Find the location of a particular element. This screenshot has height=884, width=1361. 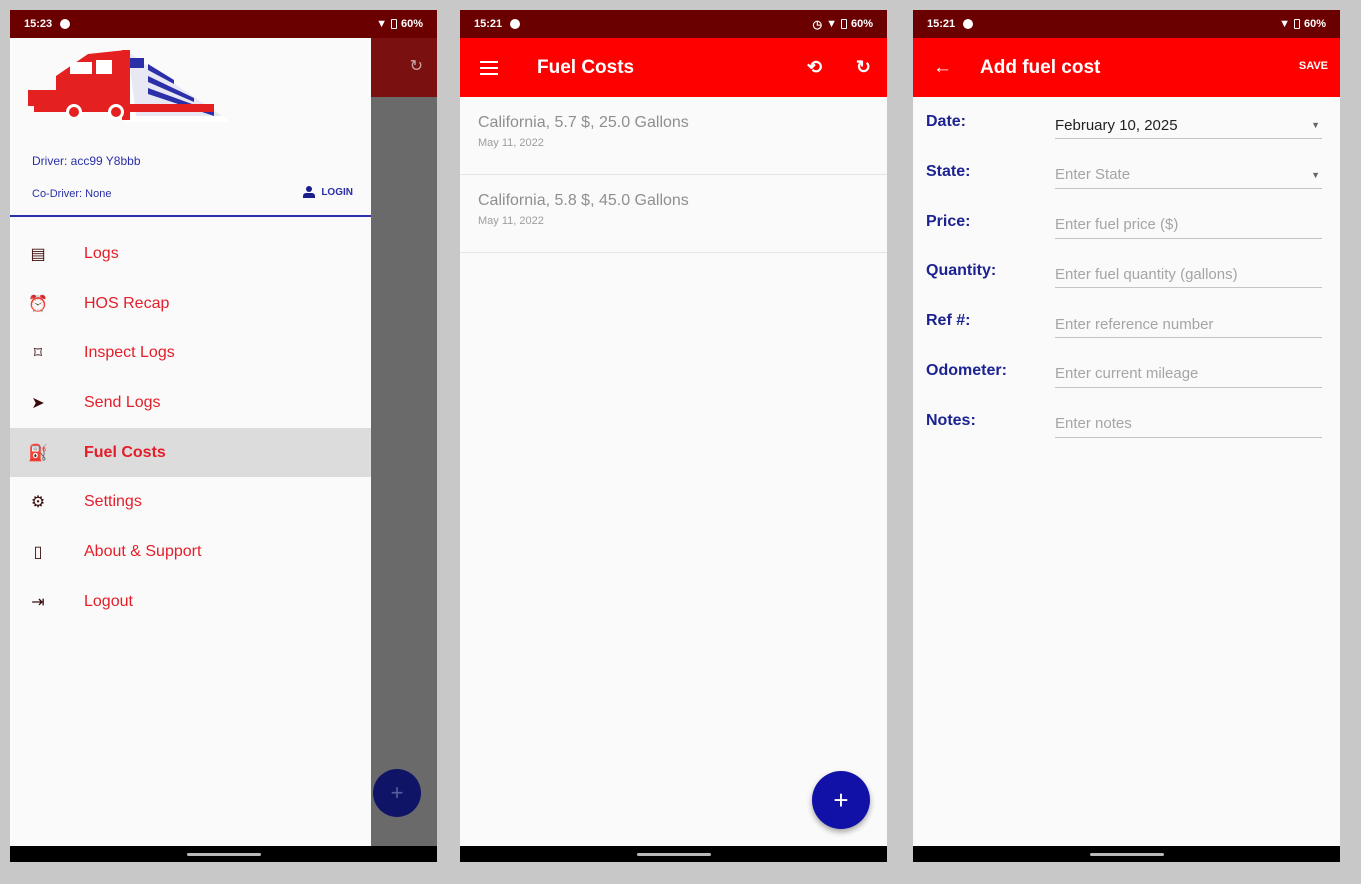

app-bar: Fuel Costs ⟲ ↻ is located at coordinates (673, 67).